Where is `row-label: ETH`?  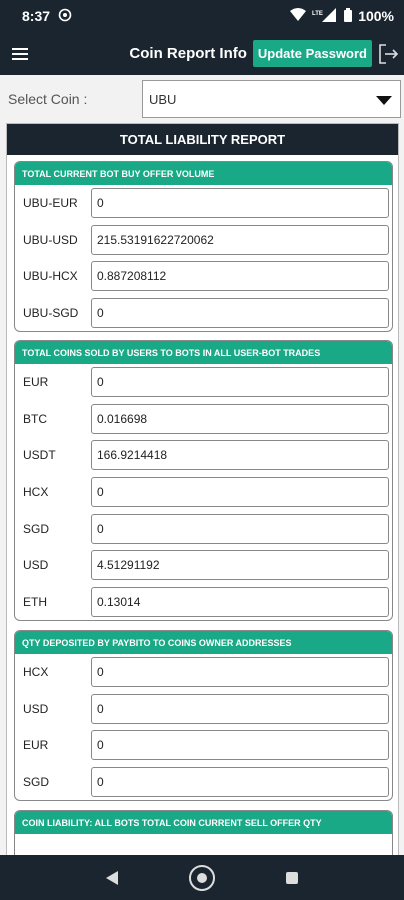
row-label: ETH is located at coordinates (35, 601).